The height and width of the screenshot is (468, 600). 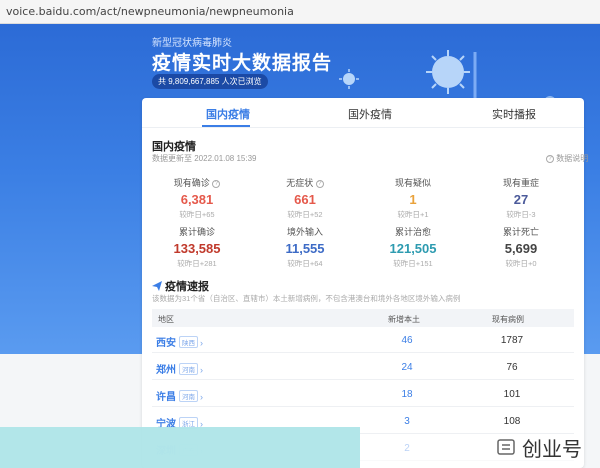 I want to click on table-header: 地区 新增本土 现有病例, so click(x=363, y=318).